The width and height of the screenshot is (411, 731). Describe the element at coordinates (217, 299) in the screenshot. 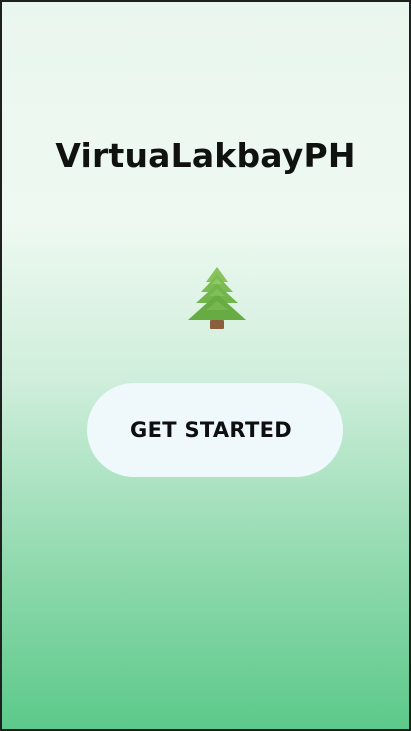

I see `evergreen-tree-icon` at that location.